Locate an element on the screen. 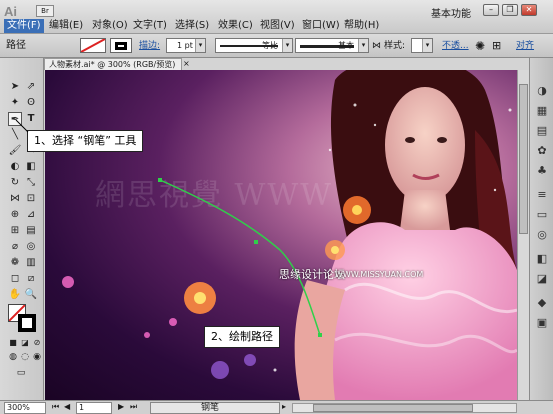 This screenshot has height=414, width=553. stroke-weight-value: 1 pt is located at coordinates (185, 45).